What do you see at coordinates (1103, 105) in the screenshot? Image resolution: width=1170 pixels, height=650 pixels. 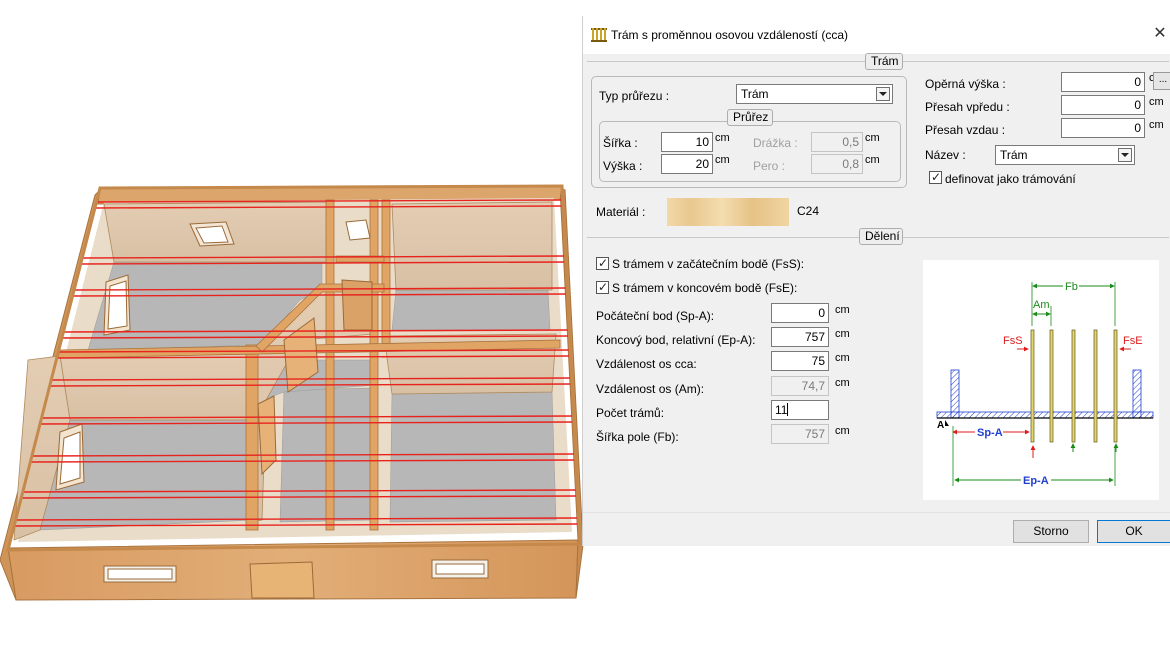 I see `front-overhang-input: 0` at bounding box center [1103, 105].